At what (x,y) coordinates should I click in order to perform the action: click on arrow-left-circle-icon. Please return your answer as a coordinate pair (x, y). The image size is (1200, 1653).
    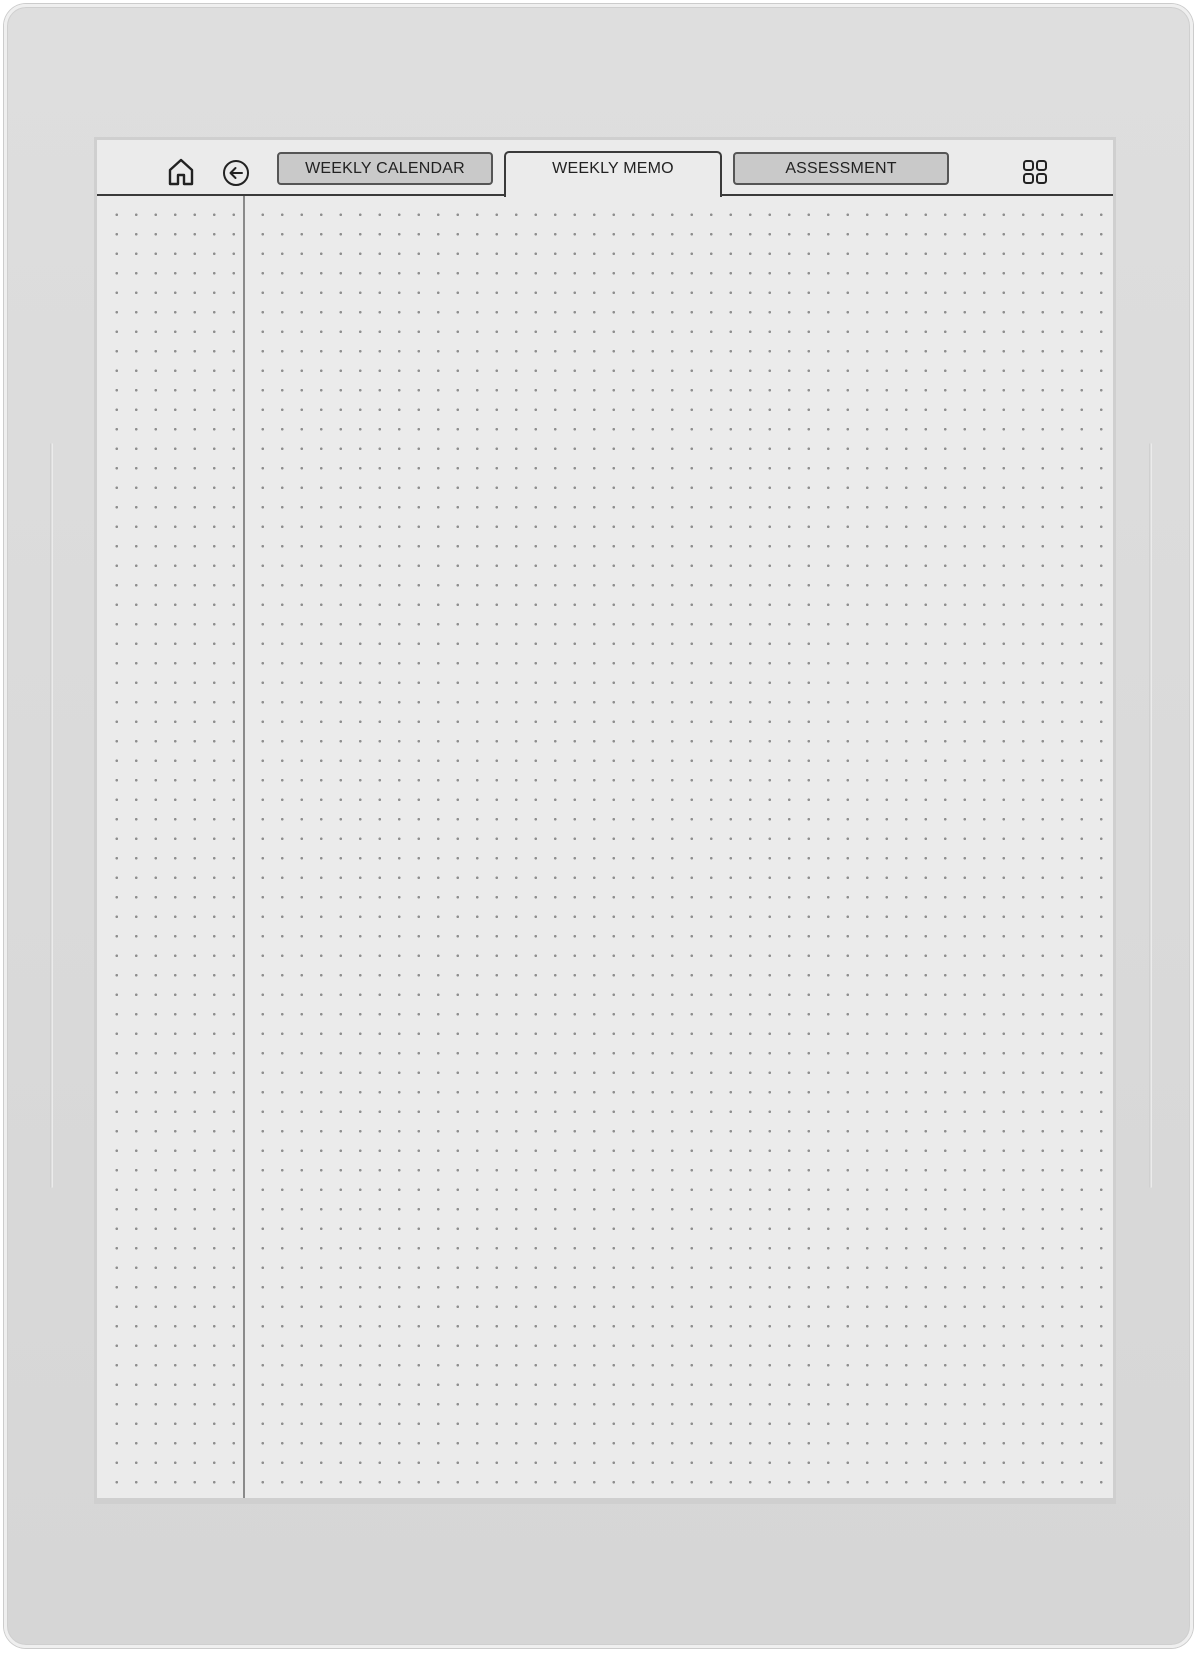
    Looking at the image, I should click on (236, 173).